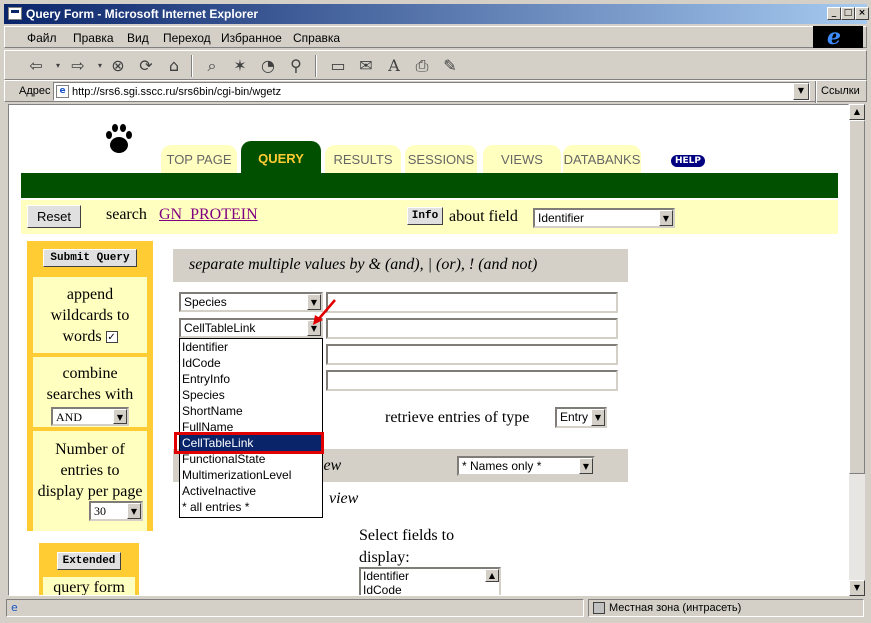 The image size is (871, 623). What do you see at coordinates (146, 66) in the screenshot?
I see `refresh-icon: ⟳` at bounding box center [146, 66].